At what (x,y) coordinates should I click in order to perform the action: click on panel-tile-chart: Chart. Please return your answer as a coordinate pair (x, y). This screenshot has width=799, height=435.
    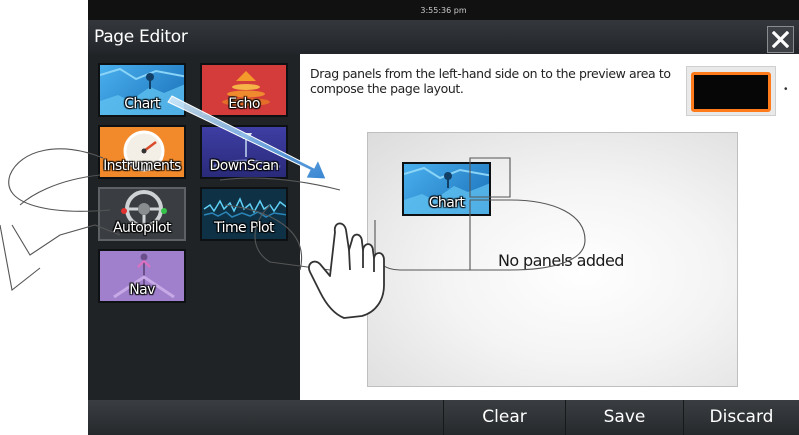
    Looking at the image, I should click on (142, 90).